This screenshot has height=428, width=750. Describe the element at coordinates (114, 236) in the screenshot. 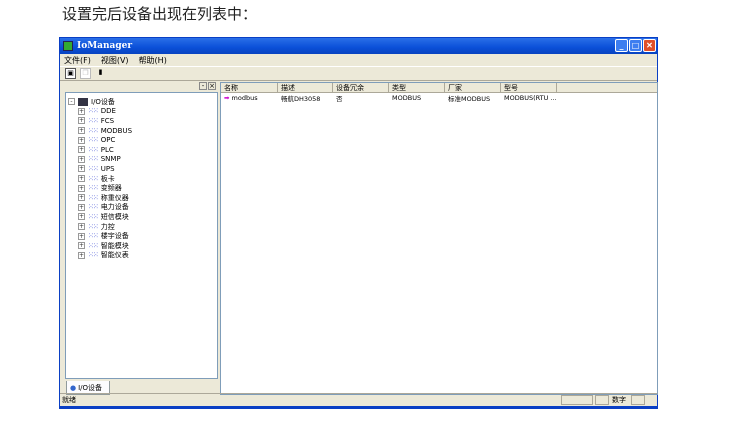

I see `tree-node-label: 楼宇设备` at that location.